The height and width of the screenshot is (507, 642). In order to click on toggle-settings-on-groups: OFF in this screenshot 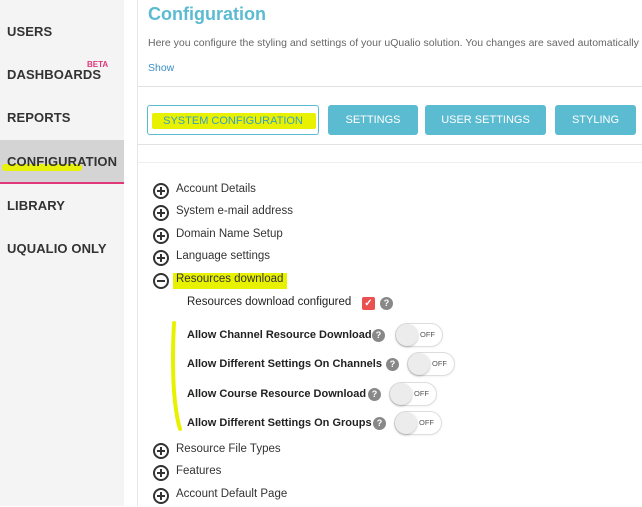, I will do `click(418, 423)`.